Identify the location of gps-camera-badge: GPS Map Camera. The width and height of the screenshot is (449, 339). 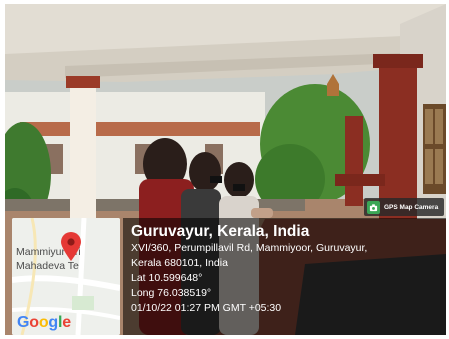
(404, 207).